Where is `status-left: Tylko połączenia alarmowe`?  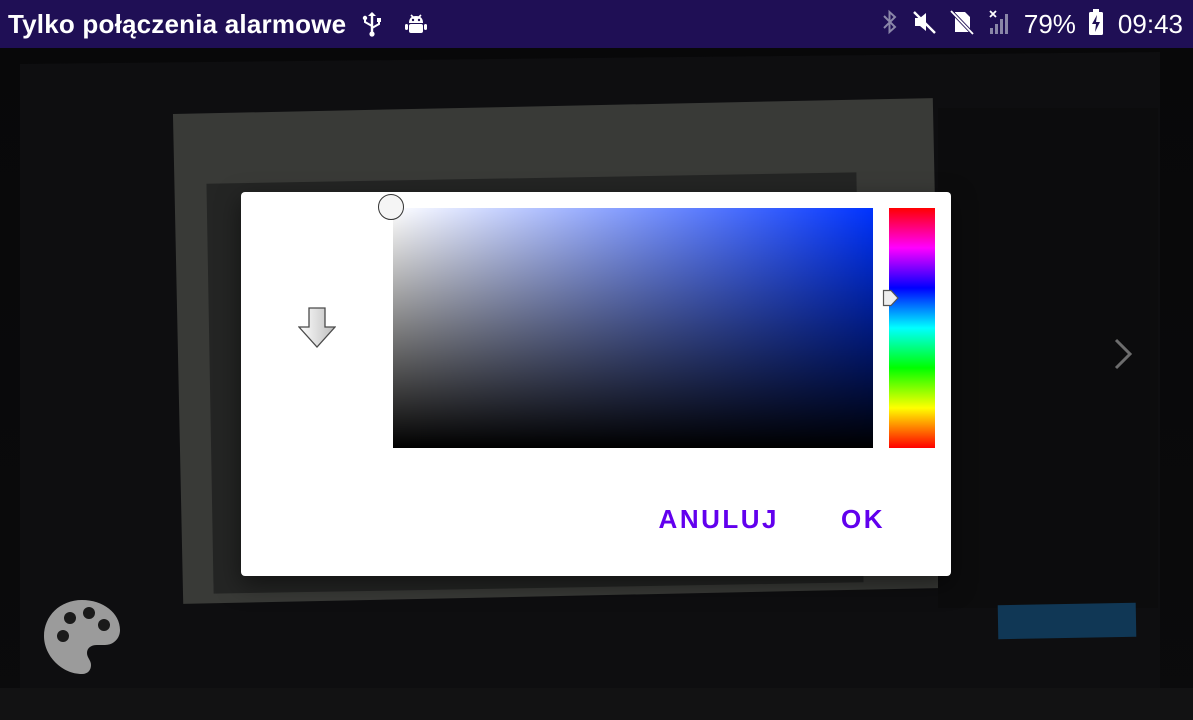 status-left: Tylko połączenia alarmowe is located at coordinates (444, 24).